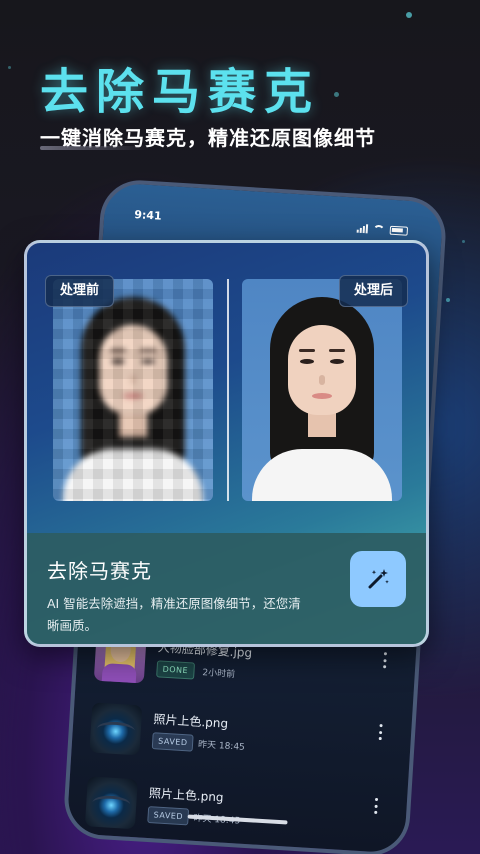 This screenshot has width=480, height=854. What do you see at coordinates (180, 92) in the screenshot?
I see `hero-title: 去除马赛克` at bounding box center [180, 92].